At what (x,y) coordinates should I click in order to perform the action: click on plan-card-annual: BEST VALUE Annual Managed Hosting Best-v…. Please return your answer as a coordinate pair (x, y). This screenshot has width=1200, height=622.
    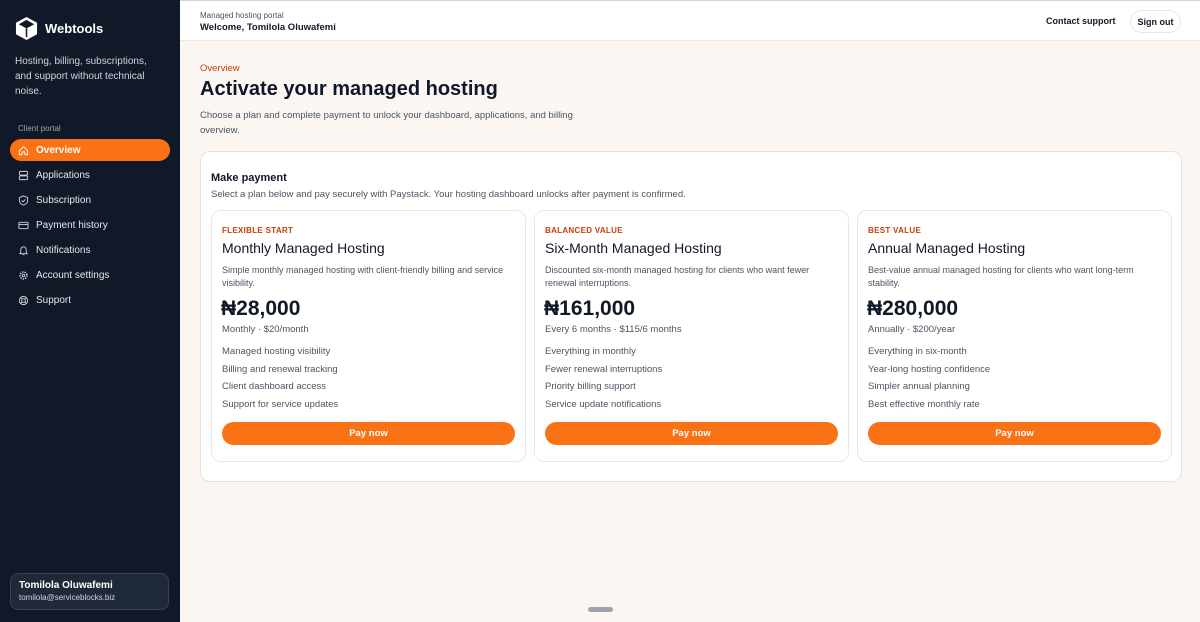
    Looking at the image, I should click on (1014, 336).